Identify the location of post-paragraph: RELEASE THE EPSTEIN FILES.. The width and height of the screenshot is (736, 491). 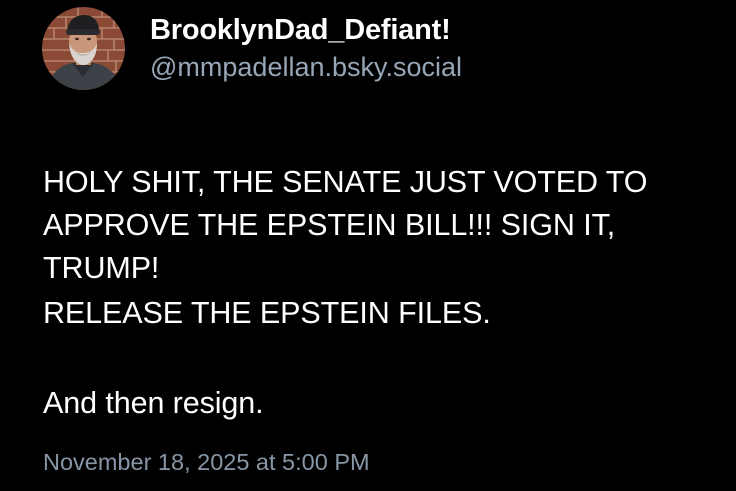
(267, 313).